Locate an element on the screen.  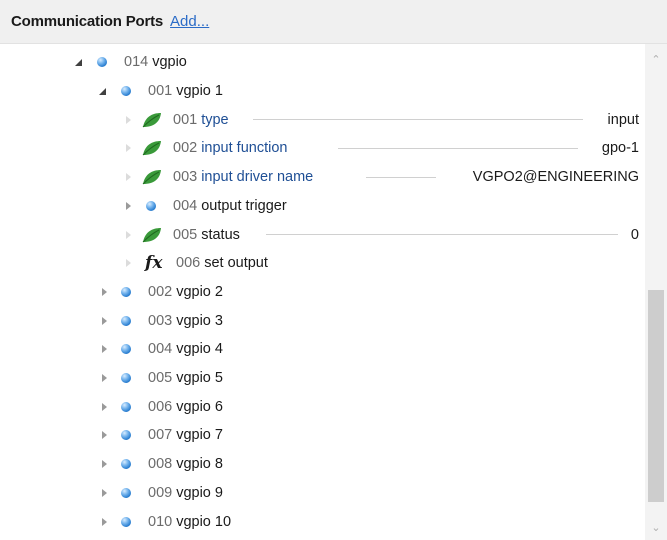
fx-icon: fx is located at coordinates (154, 263).